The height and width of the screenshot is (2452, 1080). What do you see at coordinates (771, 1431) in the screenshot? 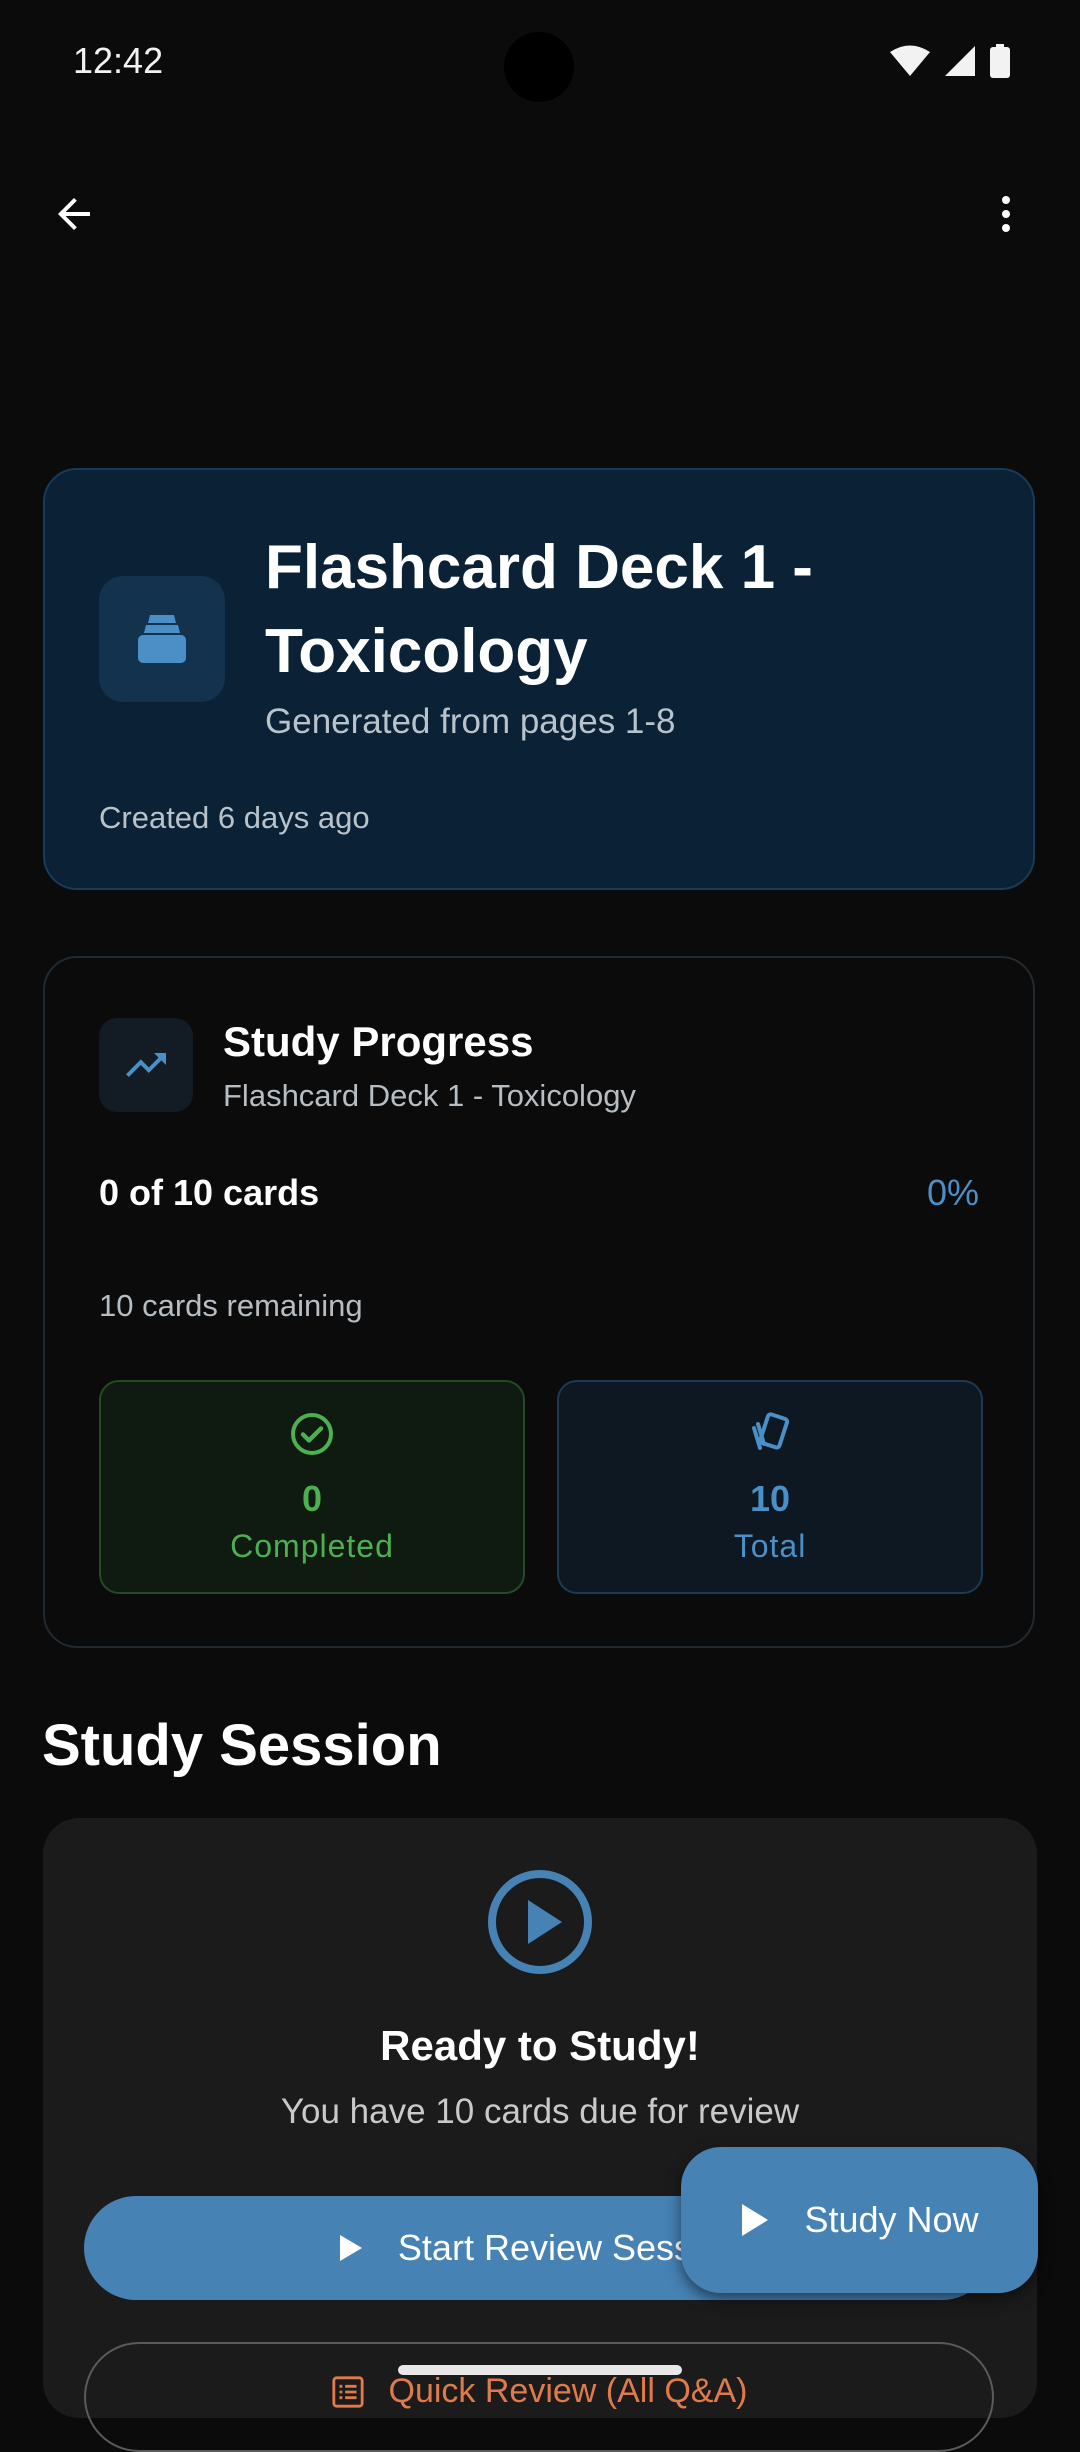
I see `cards-icon` at bounding box center [771, 1431].